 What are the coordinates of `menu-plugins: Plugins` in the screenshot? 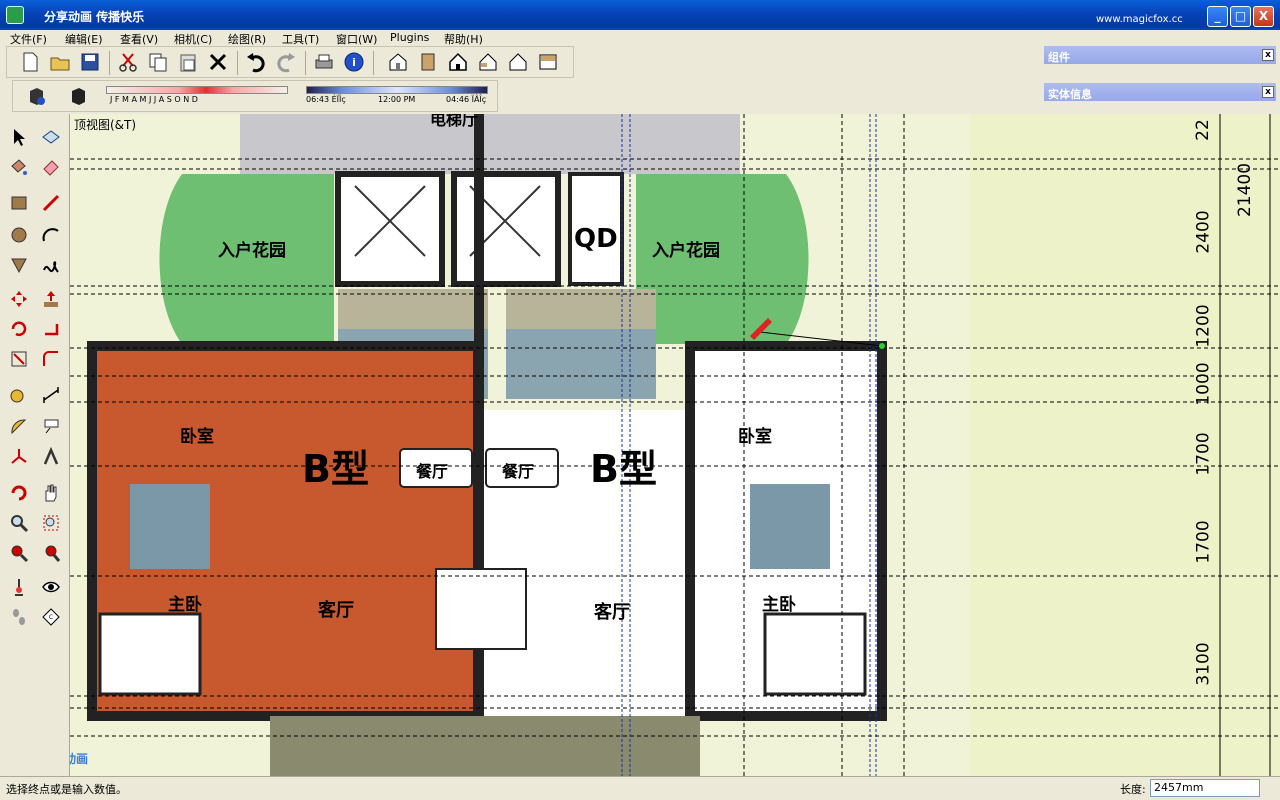 It's located at (409, 37).